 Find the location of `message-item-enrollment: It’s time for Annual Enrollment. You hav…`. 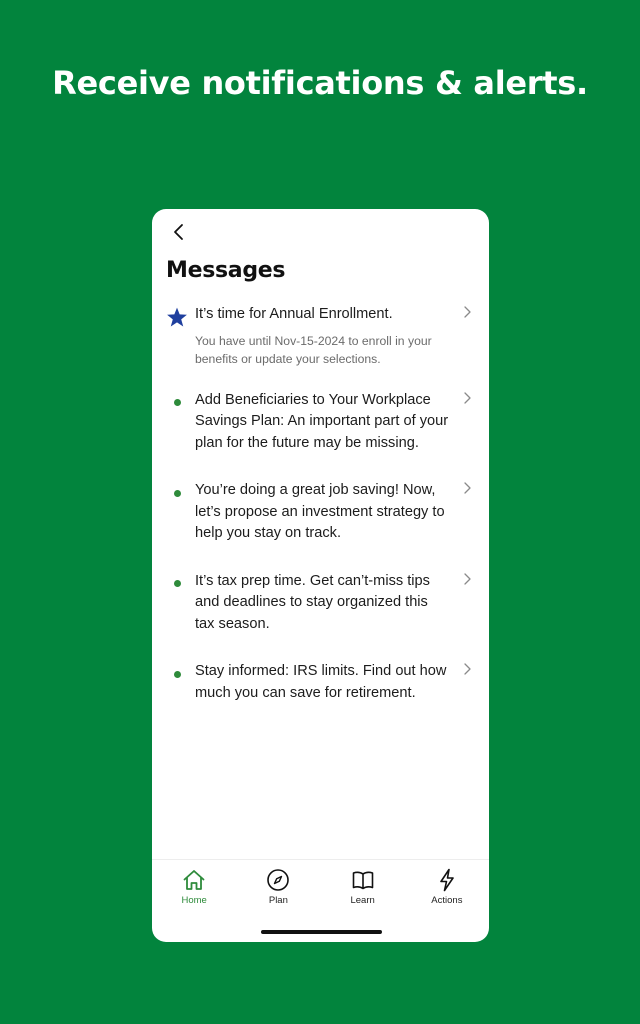

message-item-enrollment: It’s time for Annual Enrollment. You hav… is located at coordinates (320, 336).